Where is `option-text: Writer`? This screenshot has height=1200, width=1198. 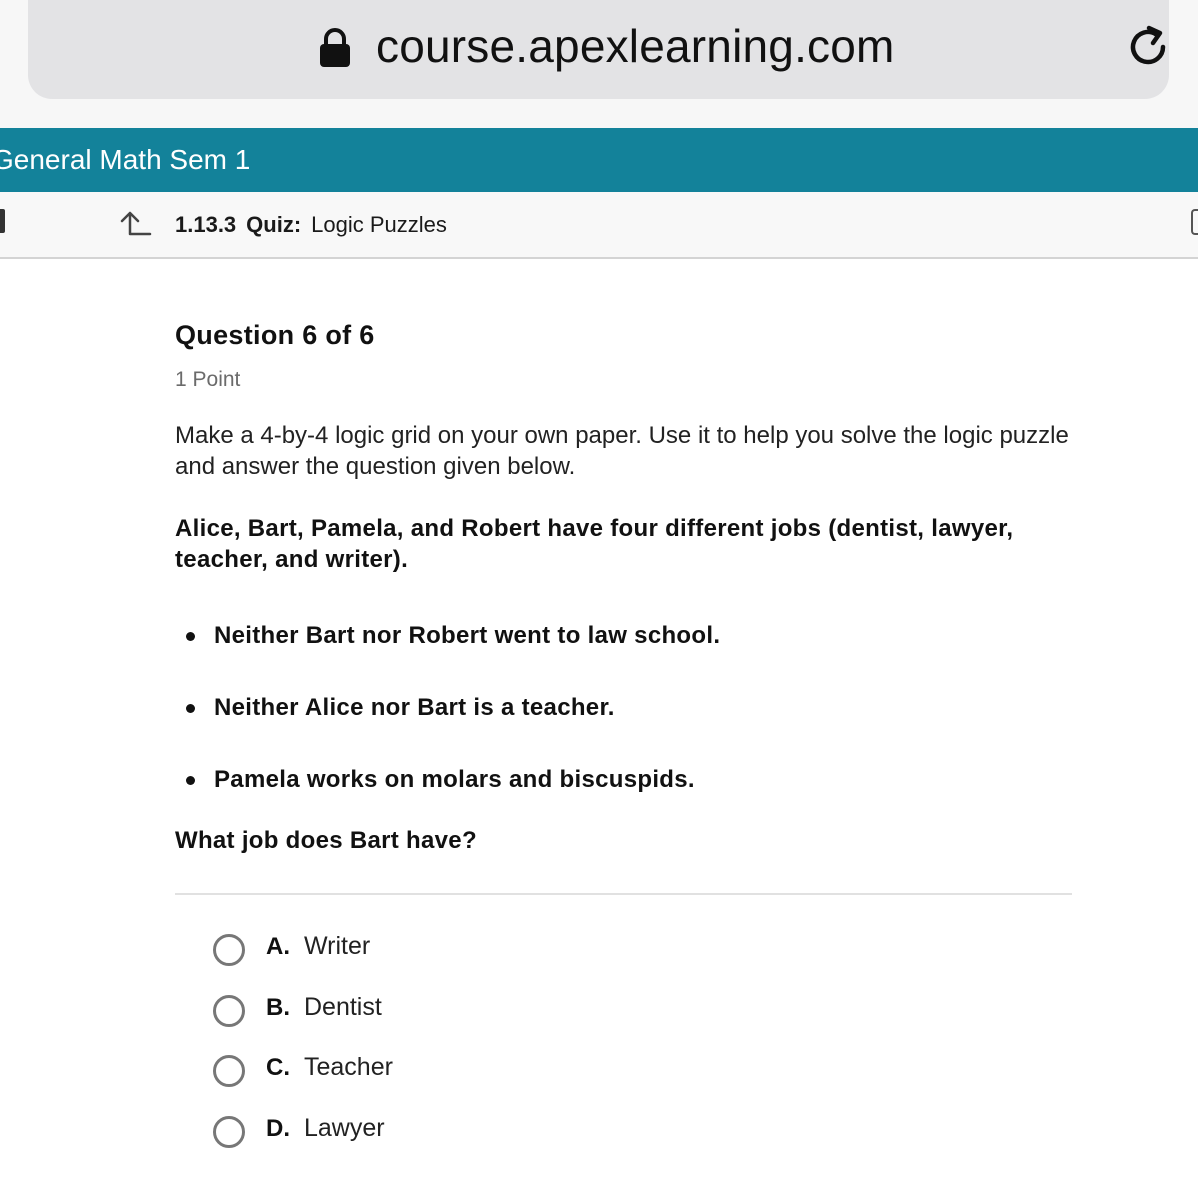
option-text: Writer is located at coordinates (337, 946).